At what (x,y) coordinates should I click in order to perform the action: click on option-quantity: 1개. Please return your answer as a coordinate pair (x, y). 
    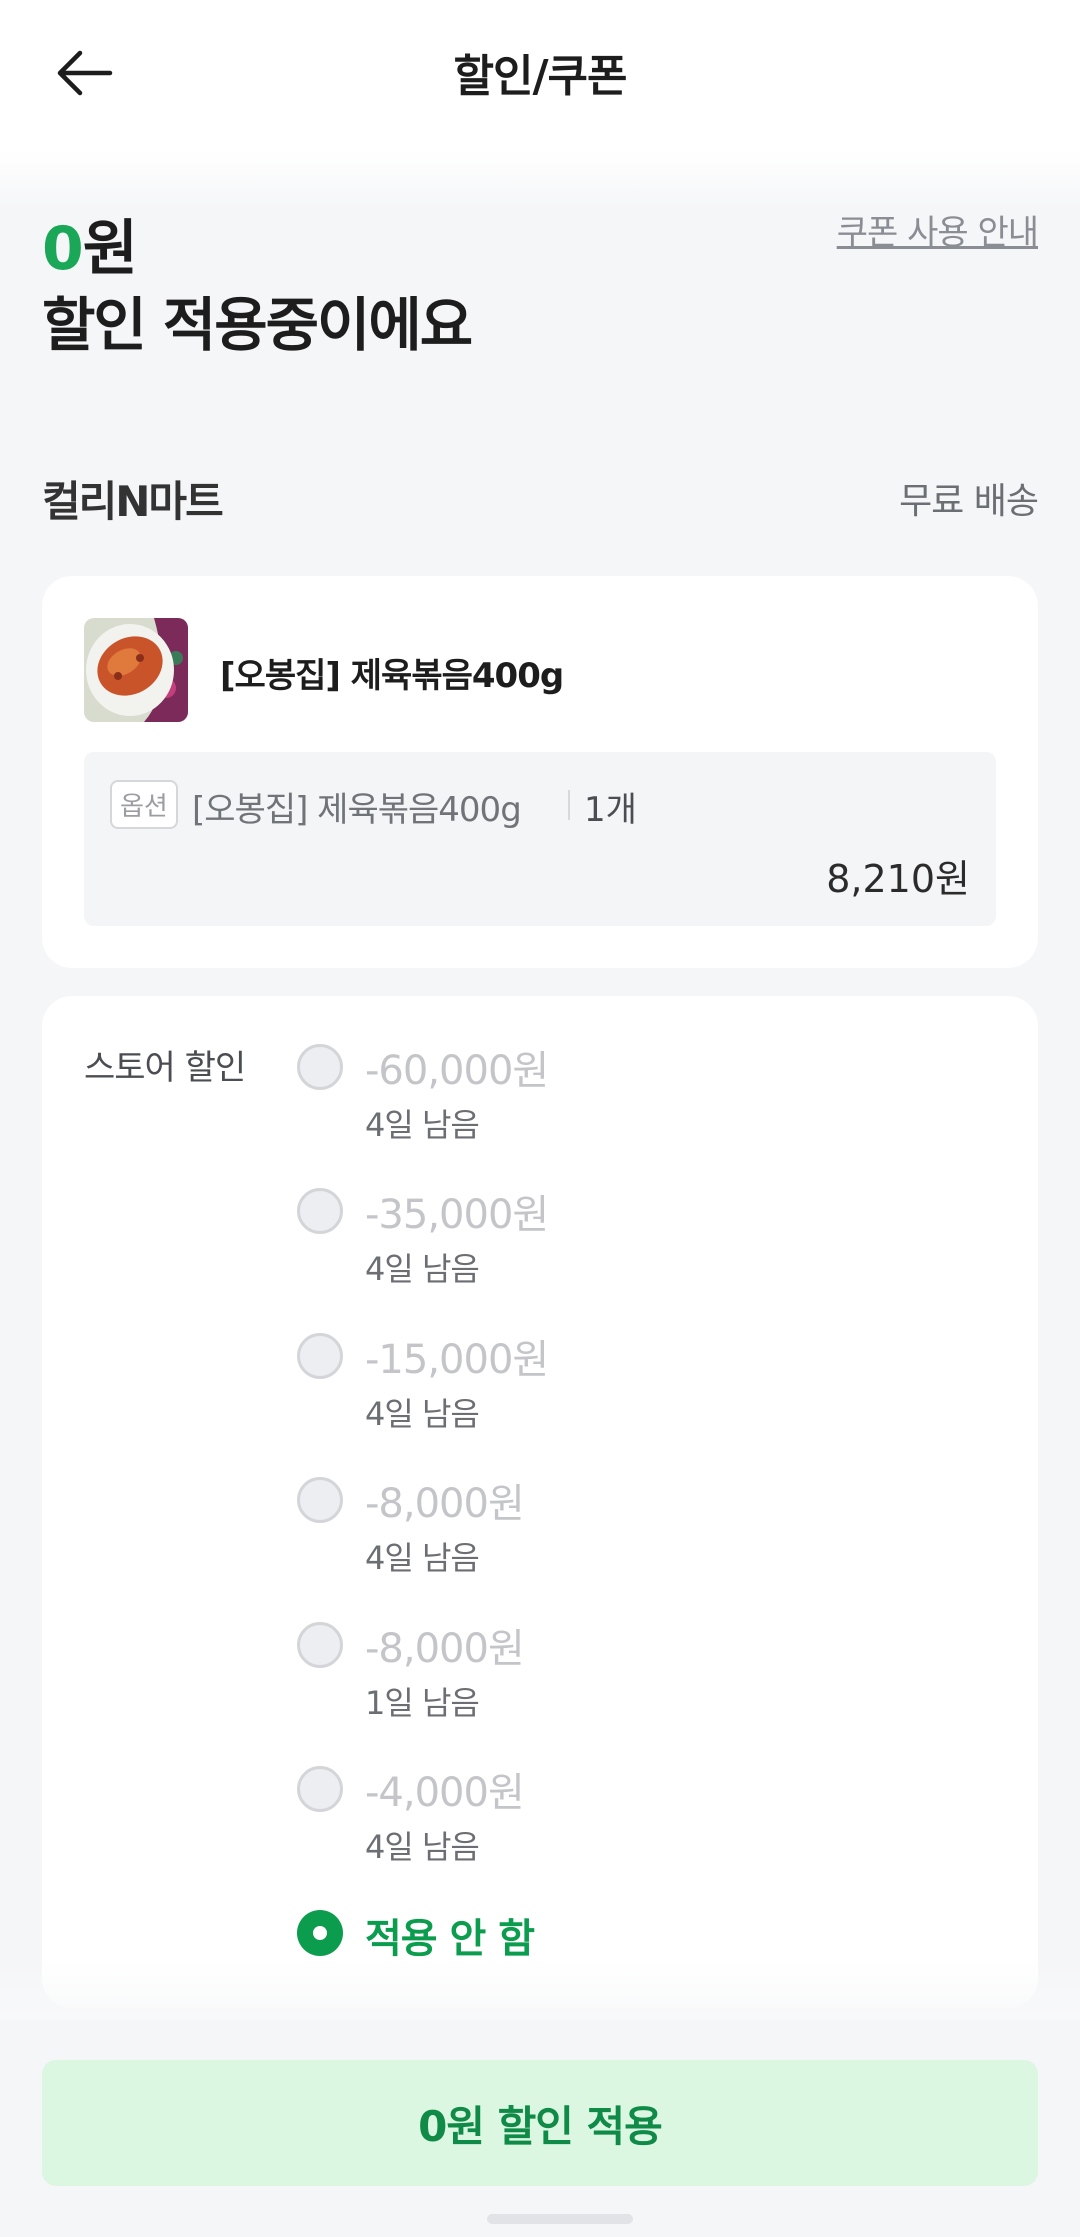
    Looking at the image, I should click on (610, 810).